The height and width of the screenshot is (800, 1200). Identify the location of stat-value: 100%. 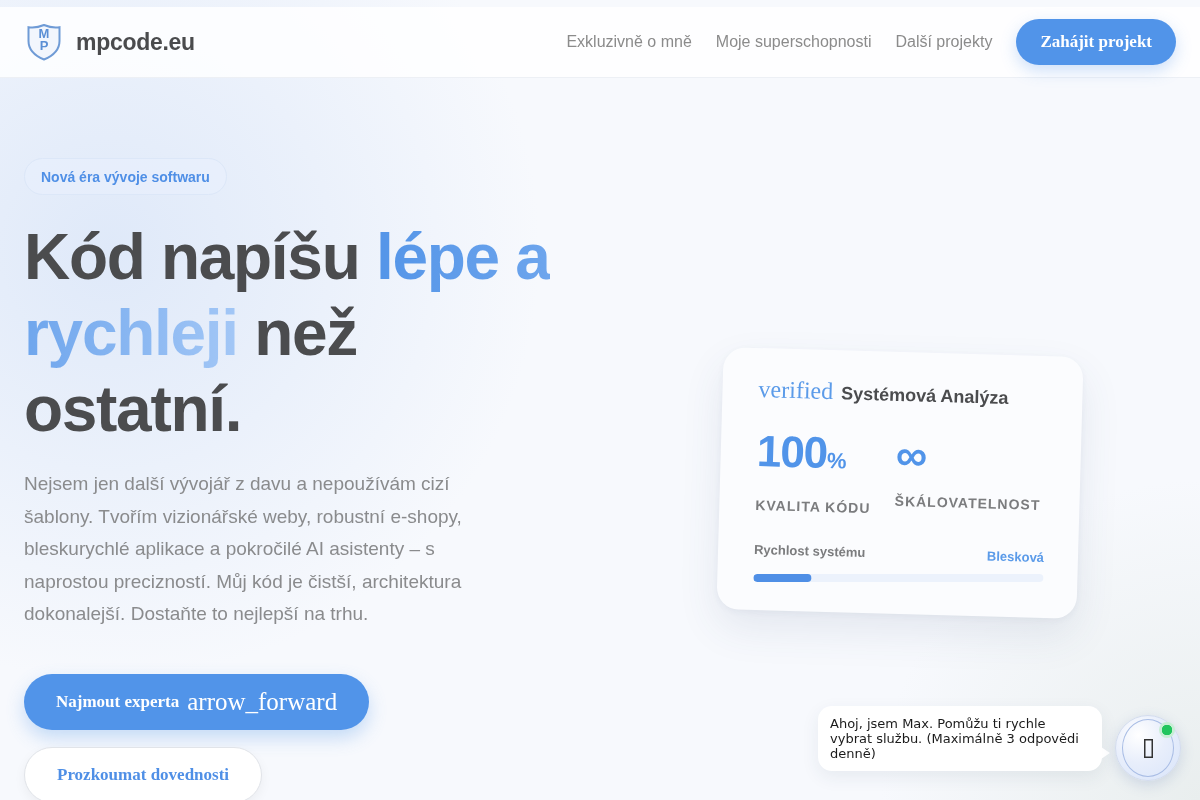
(801, 453).